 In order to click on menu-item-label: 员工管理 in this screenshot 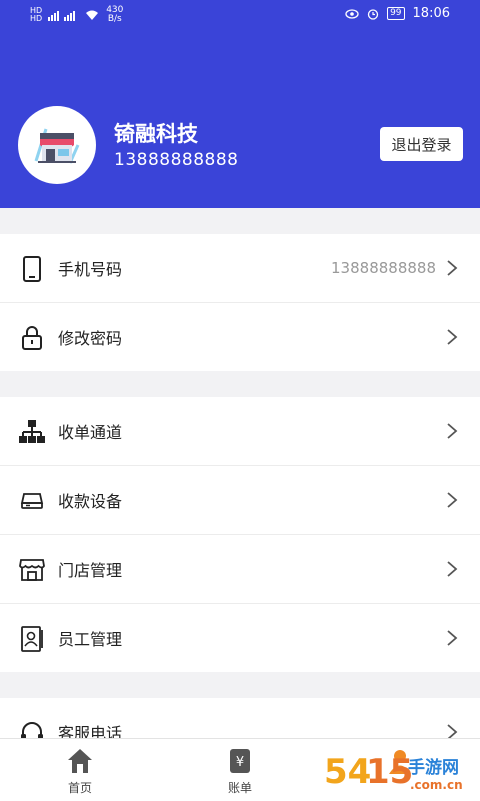, I will do `click(90, 639)`.